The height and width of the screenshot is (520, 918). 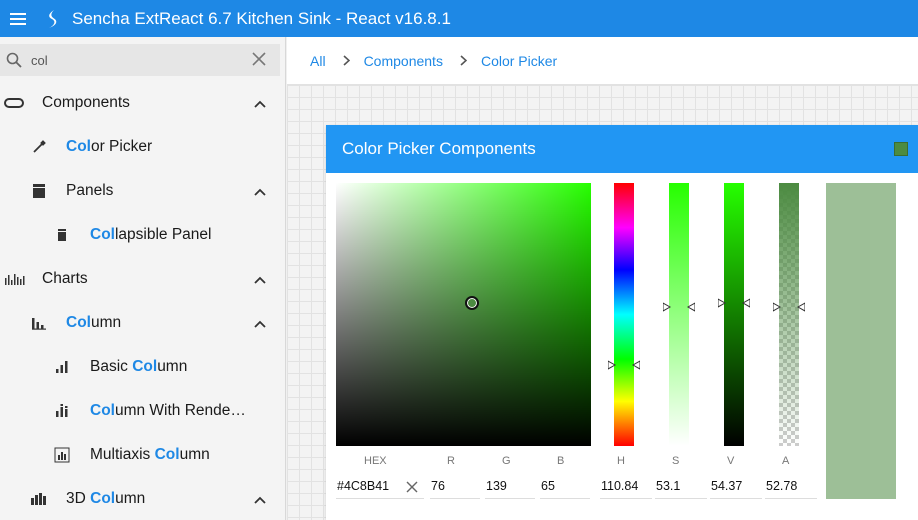 What do you see at coordinates (791, 489) in the screenshot?
I see `alpha-field: 52.78` at bounding box center [791, 489].